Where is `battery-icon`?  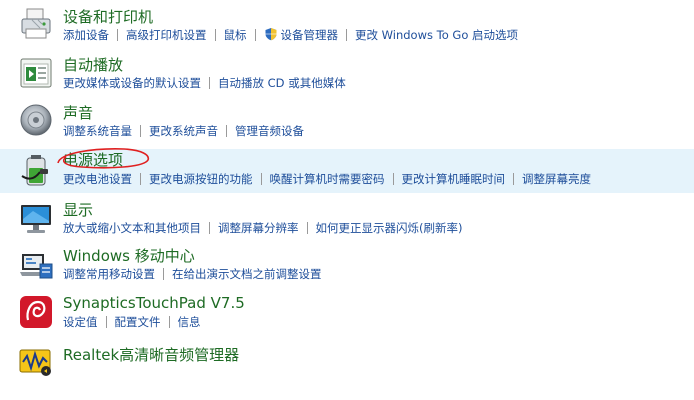
battery-icon is located at coordinates (36, 170).